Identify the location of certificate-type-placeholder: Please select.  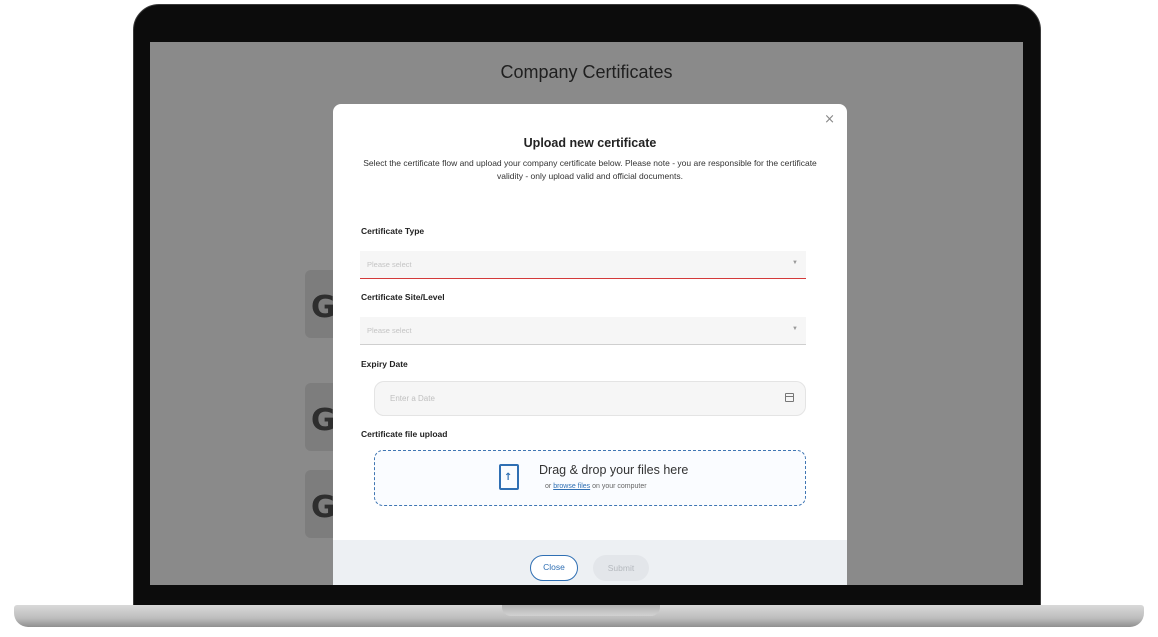
(389, 264).